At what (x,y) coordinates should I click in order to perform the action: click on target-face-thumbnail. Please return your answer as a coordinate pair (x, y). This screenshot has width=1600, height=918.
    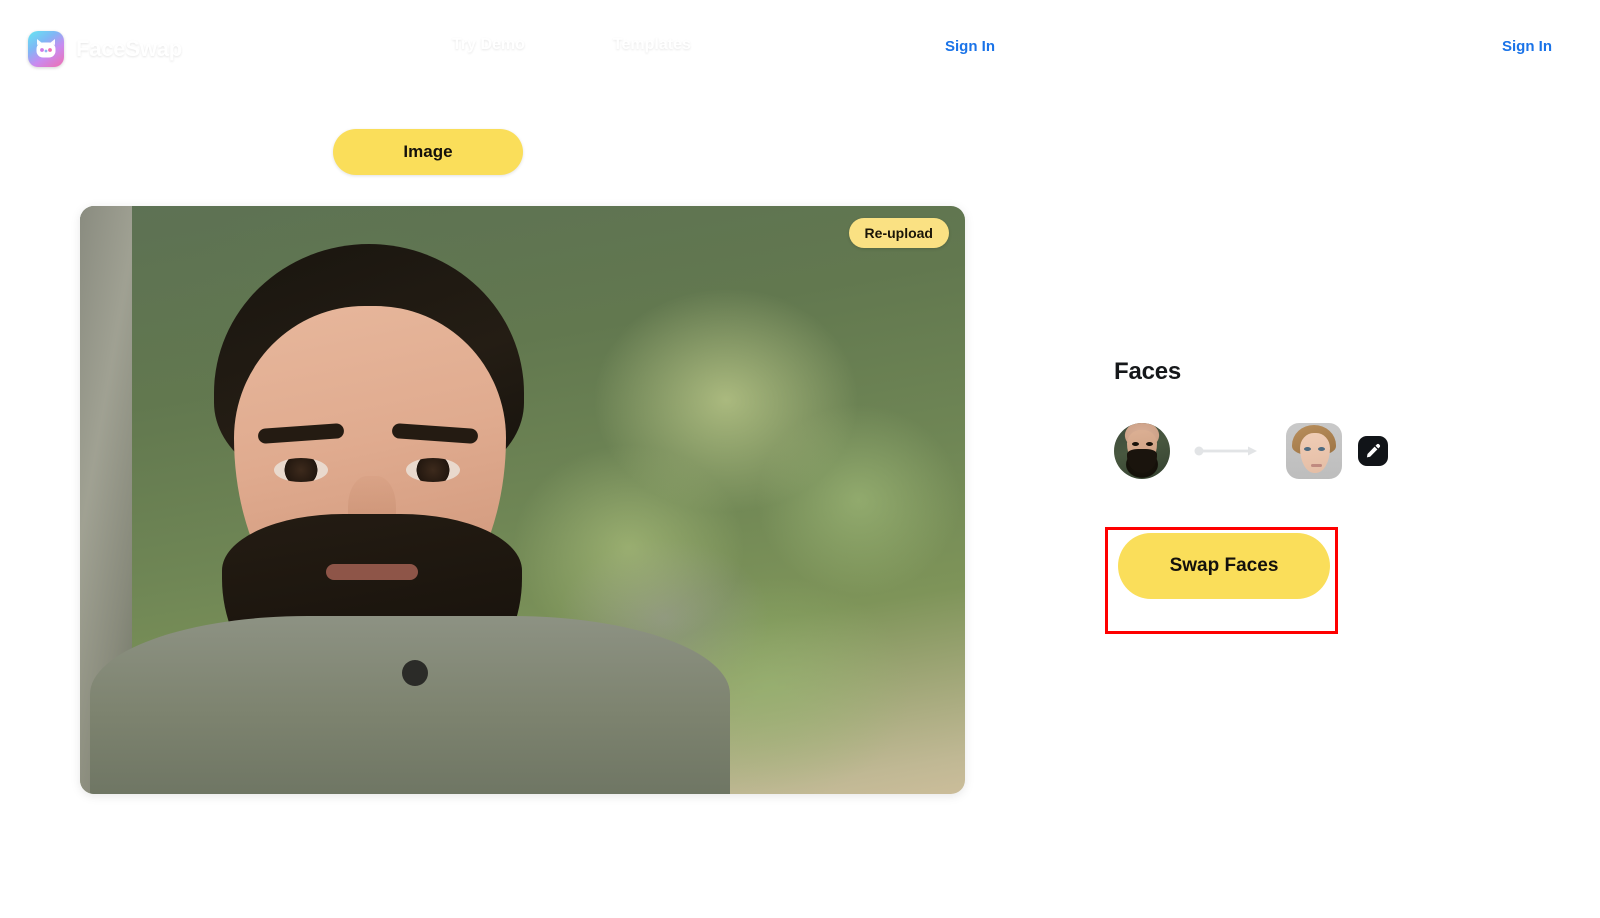
    Looking at the image, I should click on (1314, 451).